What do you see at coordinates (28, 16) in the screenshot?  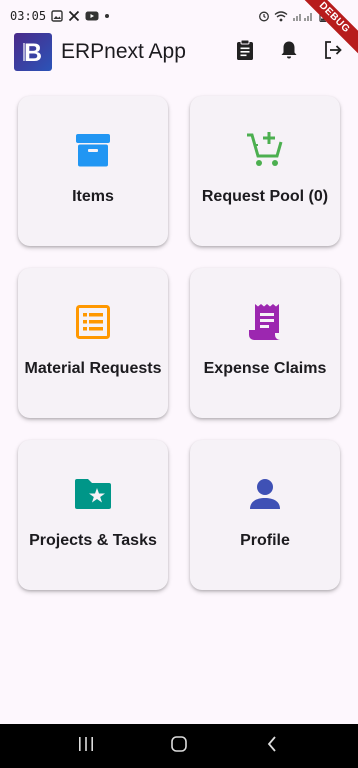 I see `status-time: 03:05` at bounding box center [28, 16].